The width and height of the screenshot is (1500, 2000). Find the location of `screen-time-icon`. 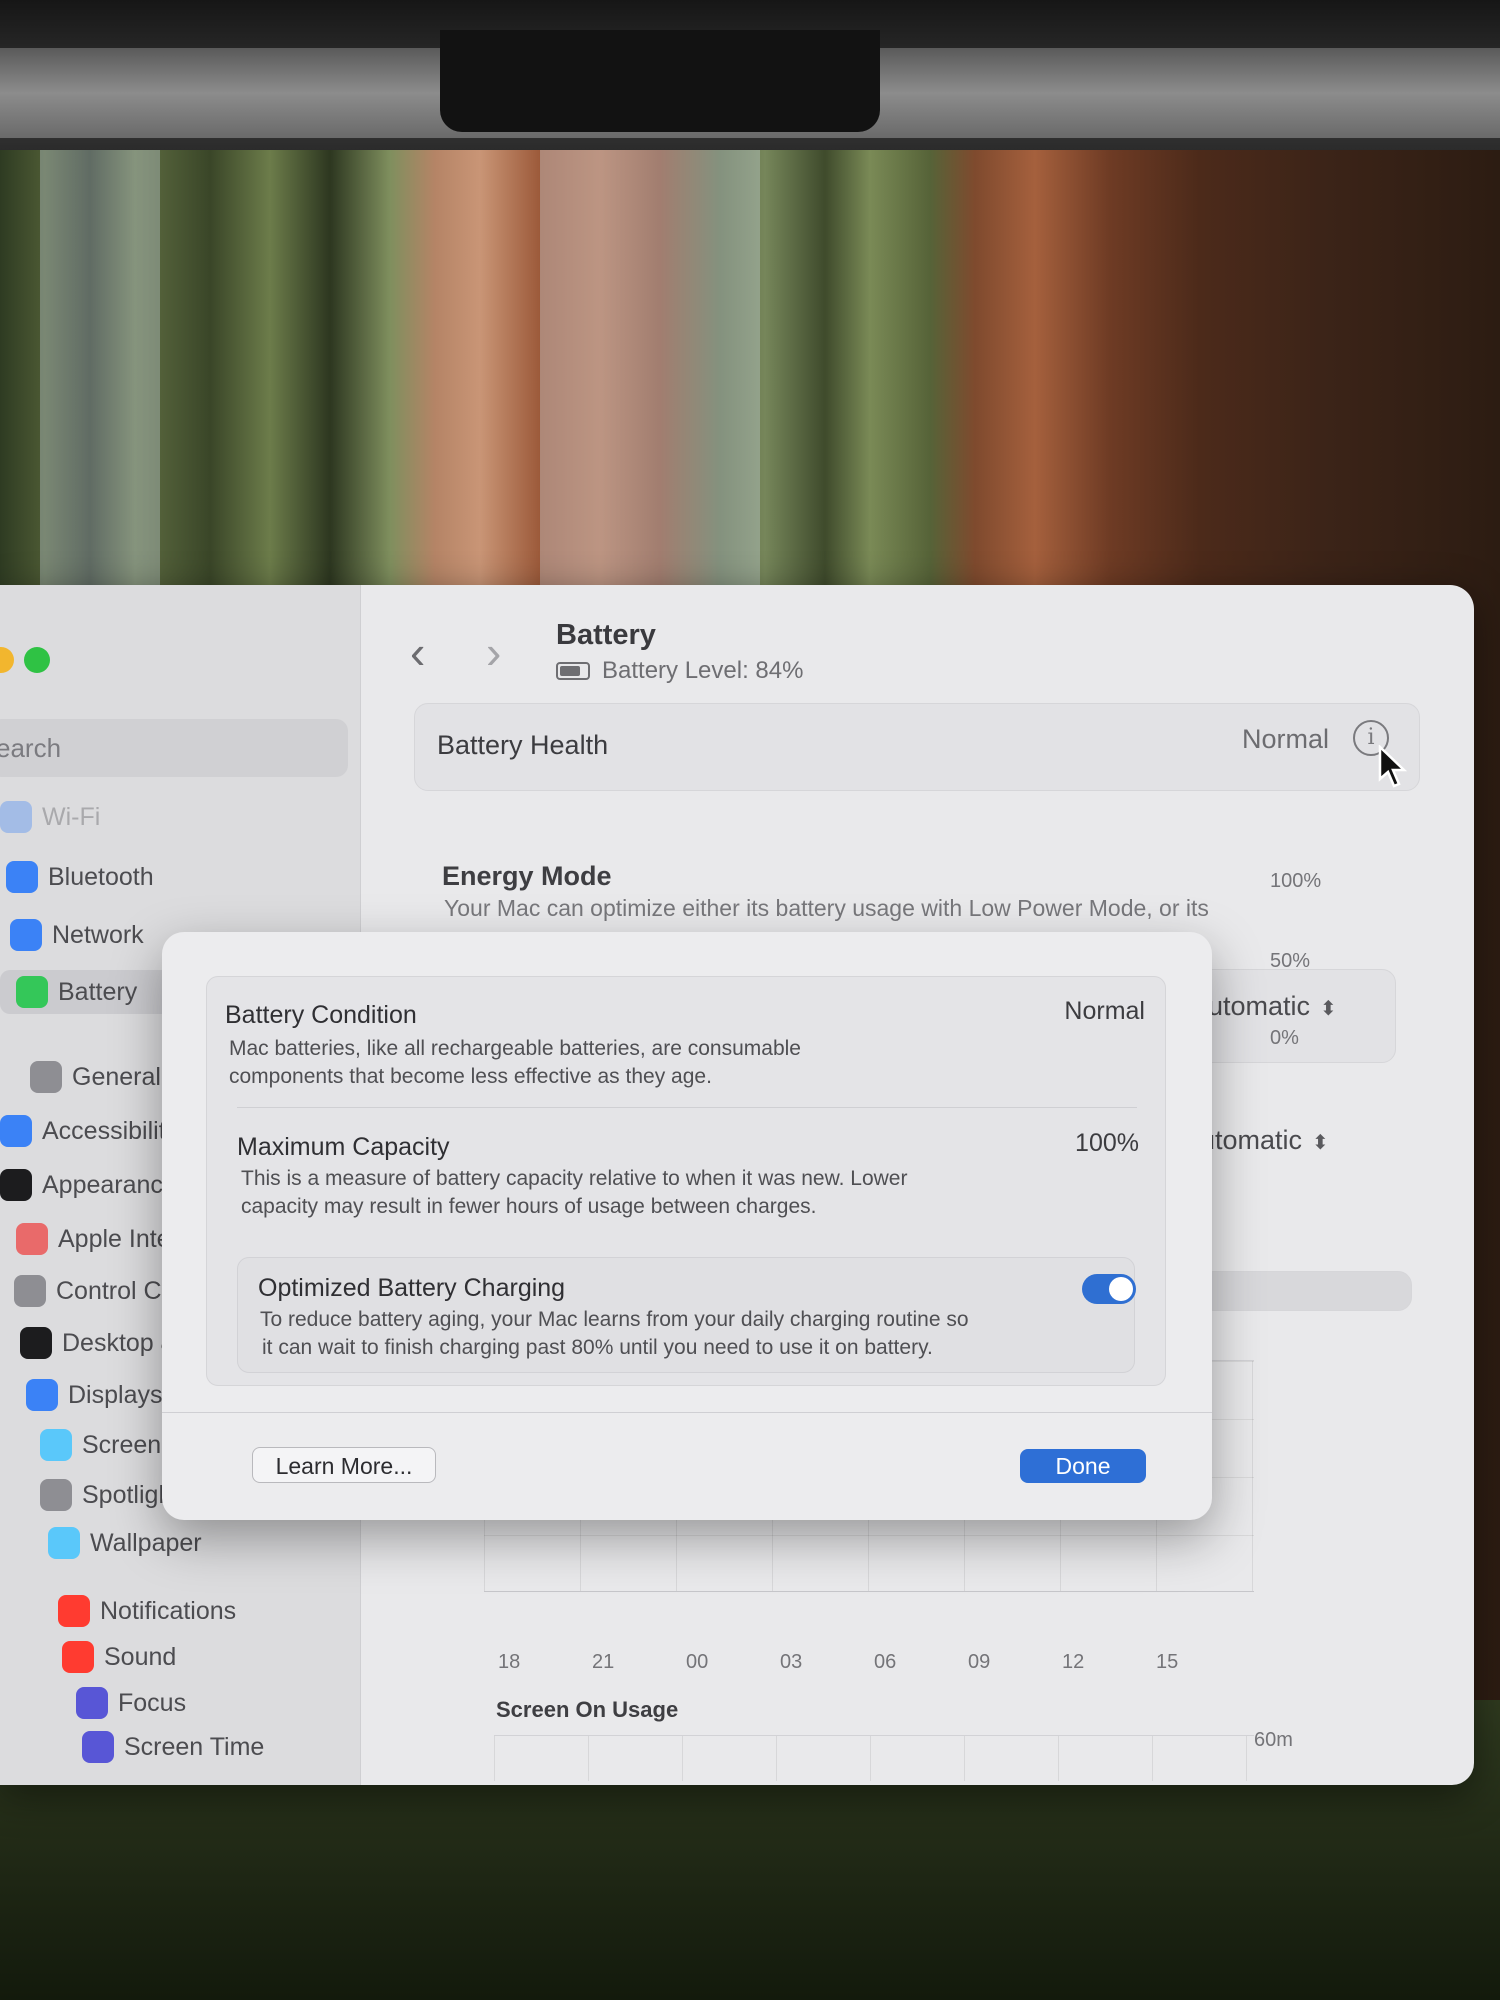

screen-time-icon is located at coordinates (98, 1747).